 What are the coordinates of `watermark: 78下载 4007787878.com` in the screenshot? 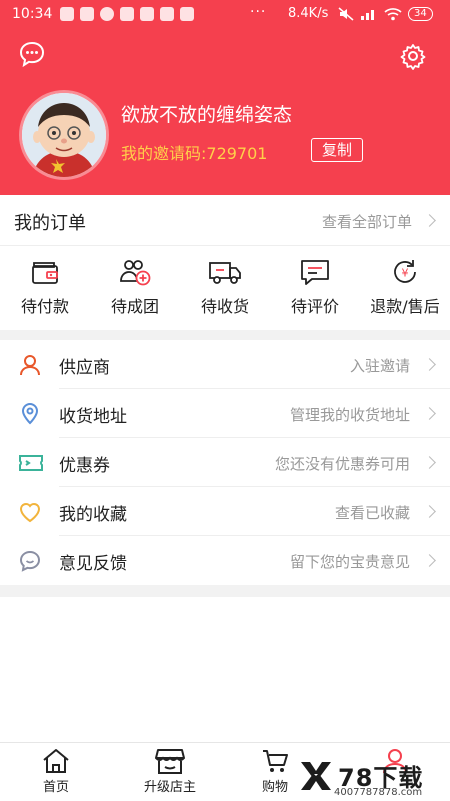 It's located at (374, 779).